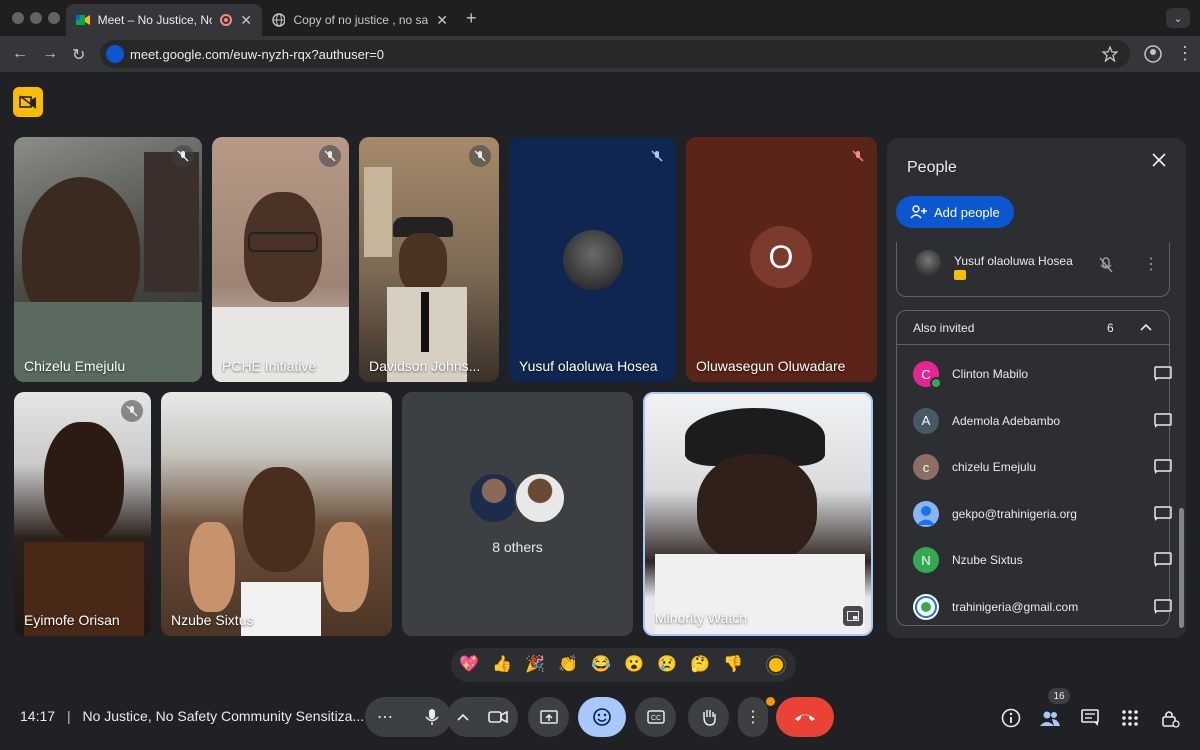 The width and height of the screenshot is (1200, 750). What do you see at coordinates (634, 665) in the screenshot?
I see `reaction-emoji: 😮` at bounding box center [634, 665].